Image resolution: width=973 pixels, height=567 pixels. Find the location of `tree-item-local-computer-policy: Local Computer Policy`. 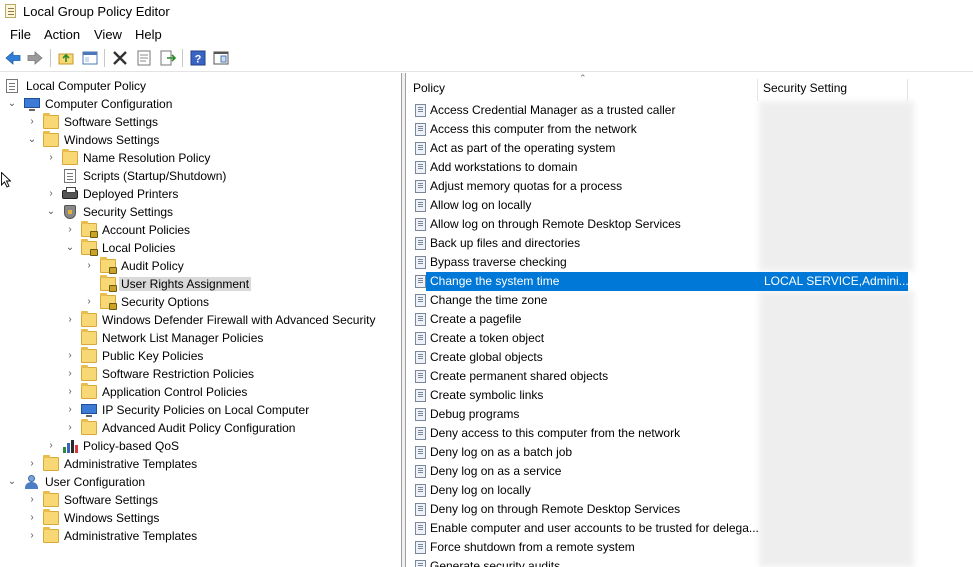

tree-item-local-computer-policy: Local Computer Policy is located at coordinates (200, 86).